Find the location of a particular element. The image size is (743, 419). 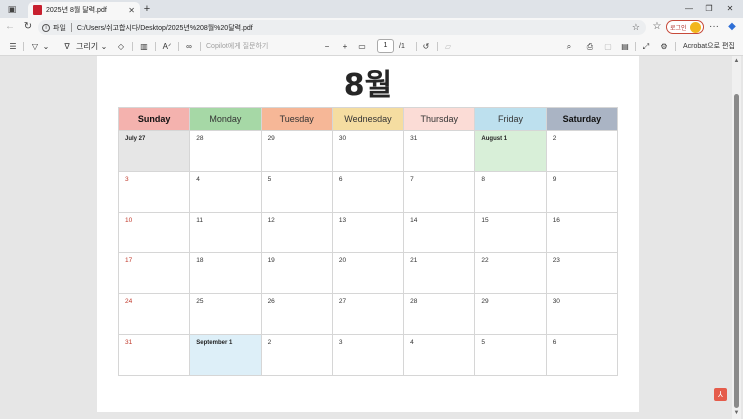

acrobat-icon: ⅄ is located at coordinates (720, 394).